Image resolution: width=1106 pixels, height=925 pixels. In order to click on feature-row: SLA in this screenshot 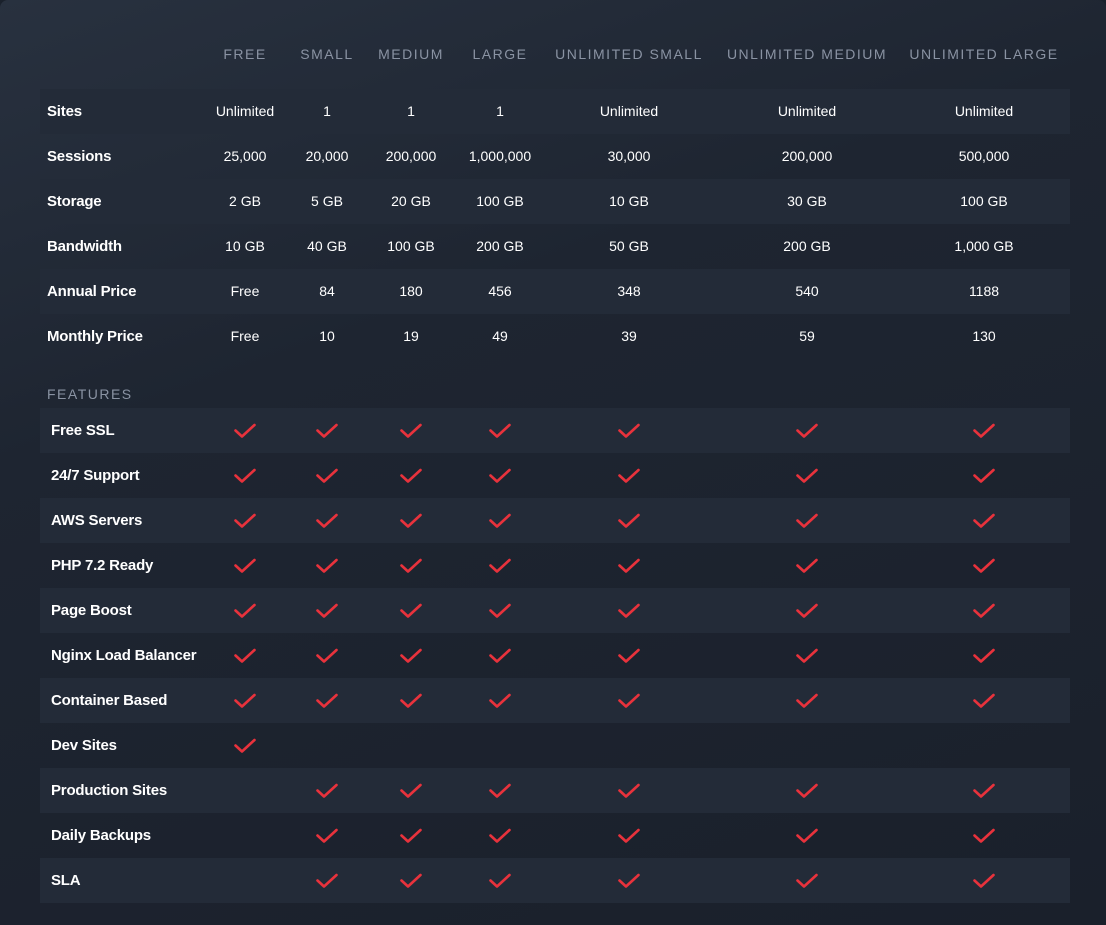, I will do `click(555, 880)`.